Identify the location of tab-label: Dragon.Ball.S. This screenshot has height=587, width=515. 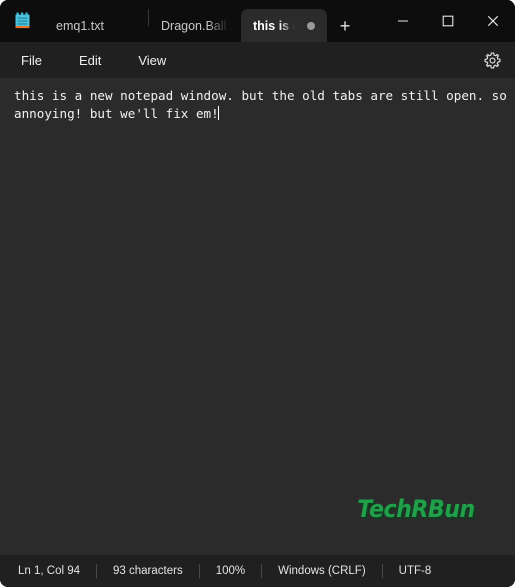
(195, 25).